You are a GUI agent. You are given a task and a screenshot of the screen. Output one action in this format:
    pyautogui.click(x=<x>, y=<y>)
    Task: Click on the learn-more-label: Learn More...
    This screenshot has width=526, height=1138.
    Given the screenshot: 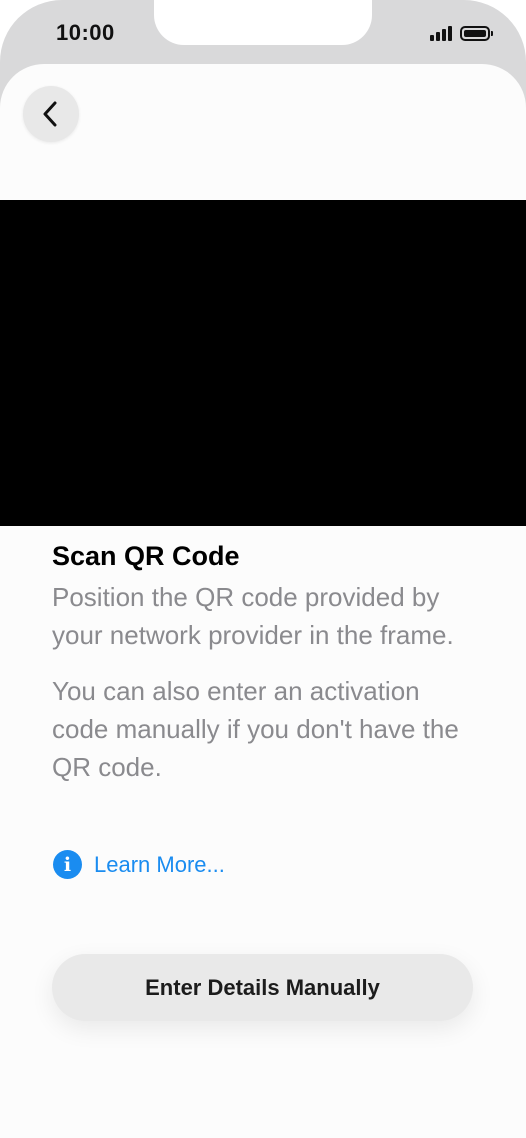 What is the action you would take?
    pyautogui.click(x=159, y=864)
    